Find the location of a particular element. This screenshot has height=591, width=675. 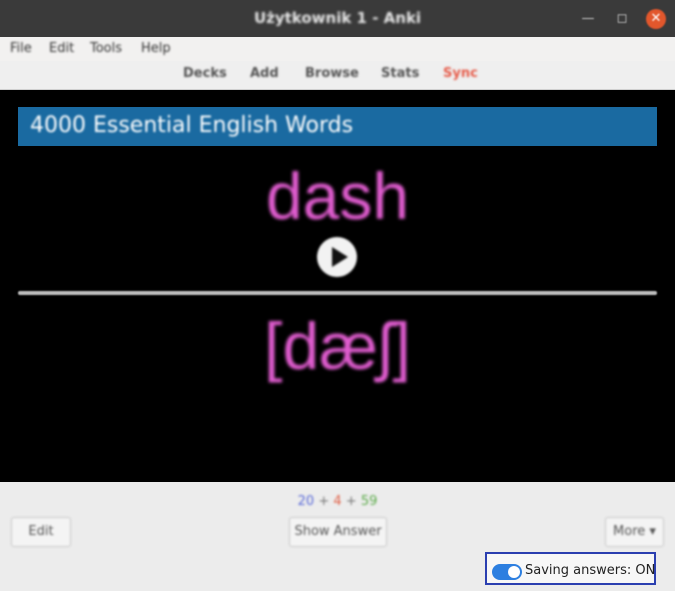

window-titlebar: Użytkownik 1 - Anki — ◻ ✕ is located at coordinates (337, 18).